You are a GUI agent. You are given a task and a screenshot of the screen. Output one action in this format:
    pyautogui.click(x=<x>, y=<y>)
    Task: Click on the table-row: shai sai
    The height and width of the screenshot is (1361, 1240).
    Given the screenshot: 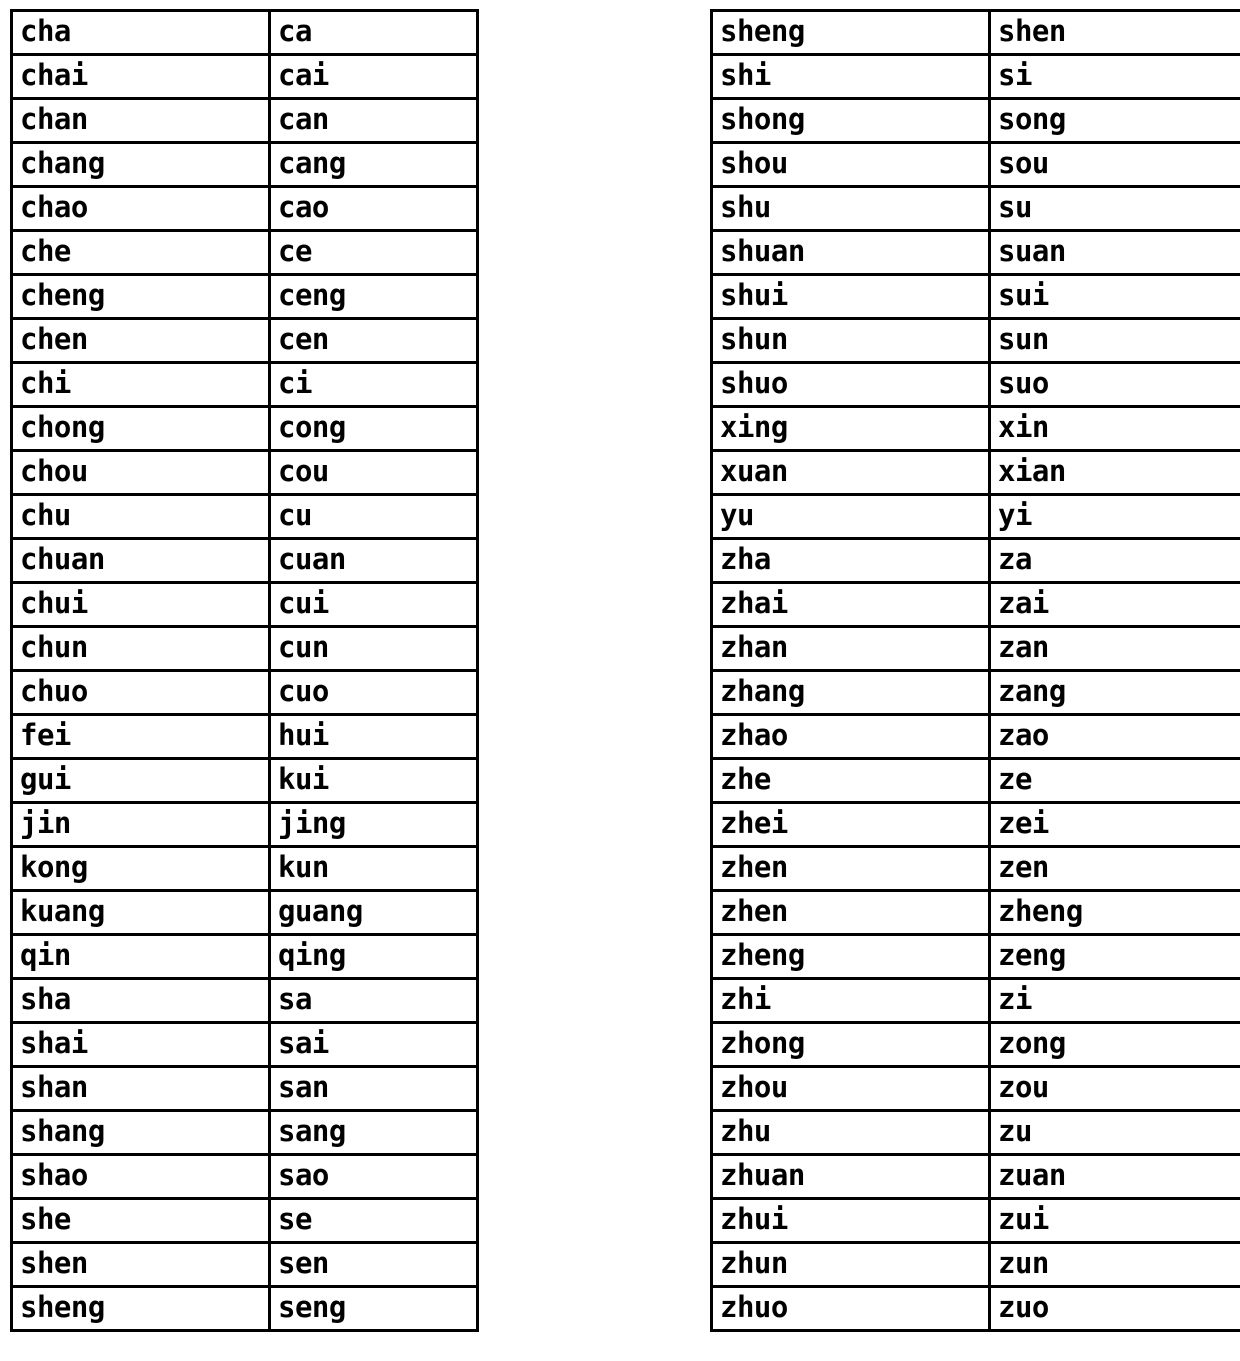 What is the action you would take?
    pyautogui.click(x=244, y=1044)
    